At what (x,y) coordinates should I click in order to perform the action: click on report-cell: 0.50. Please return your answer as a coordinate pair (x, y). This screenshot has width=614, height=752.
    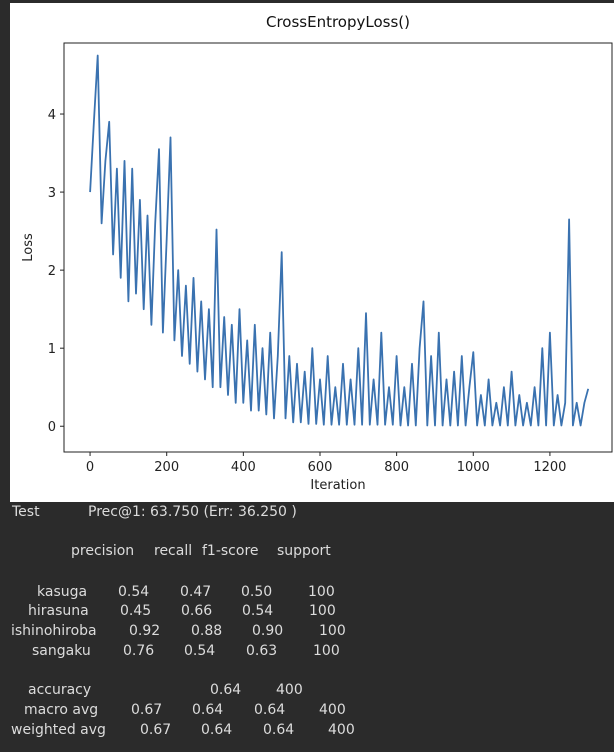
    Looking at the image, I should click on (257, 592).